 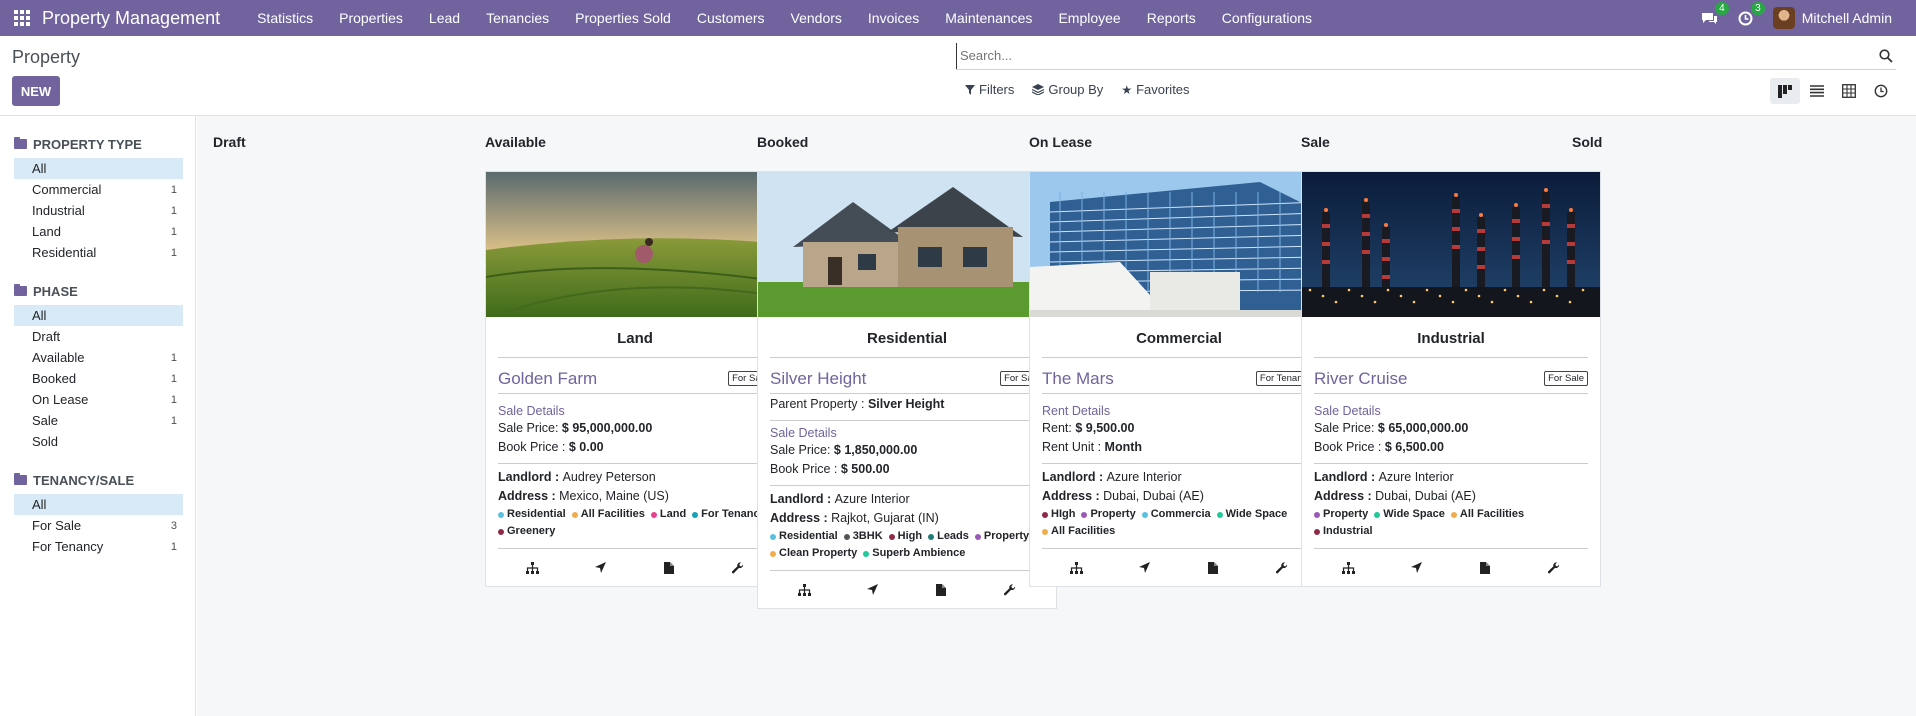 What do you see at coordinates (98, 441) in the screenshot?
I see `filter-item-sold: Sold` at bounding box center [98, 441].